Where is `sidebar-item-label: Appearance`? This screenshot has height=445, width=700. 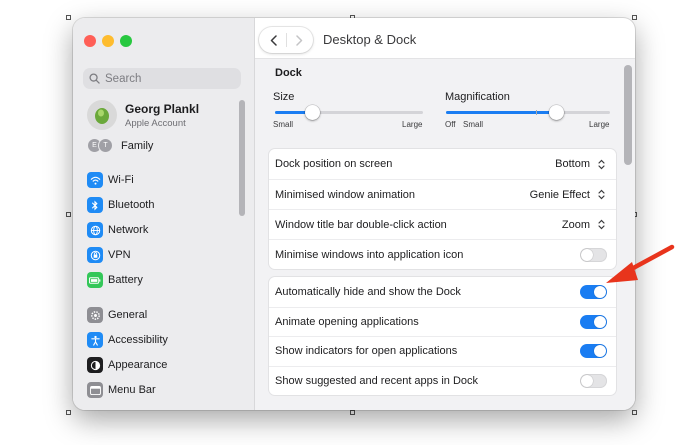
sidebar-item-label: Appearance is located at coordinates (138, 365).